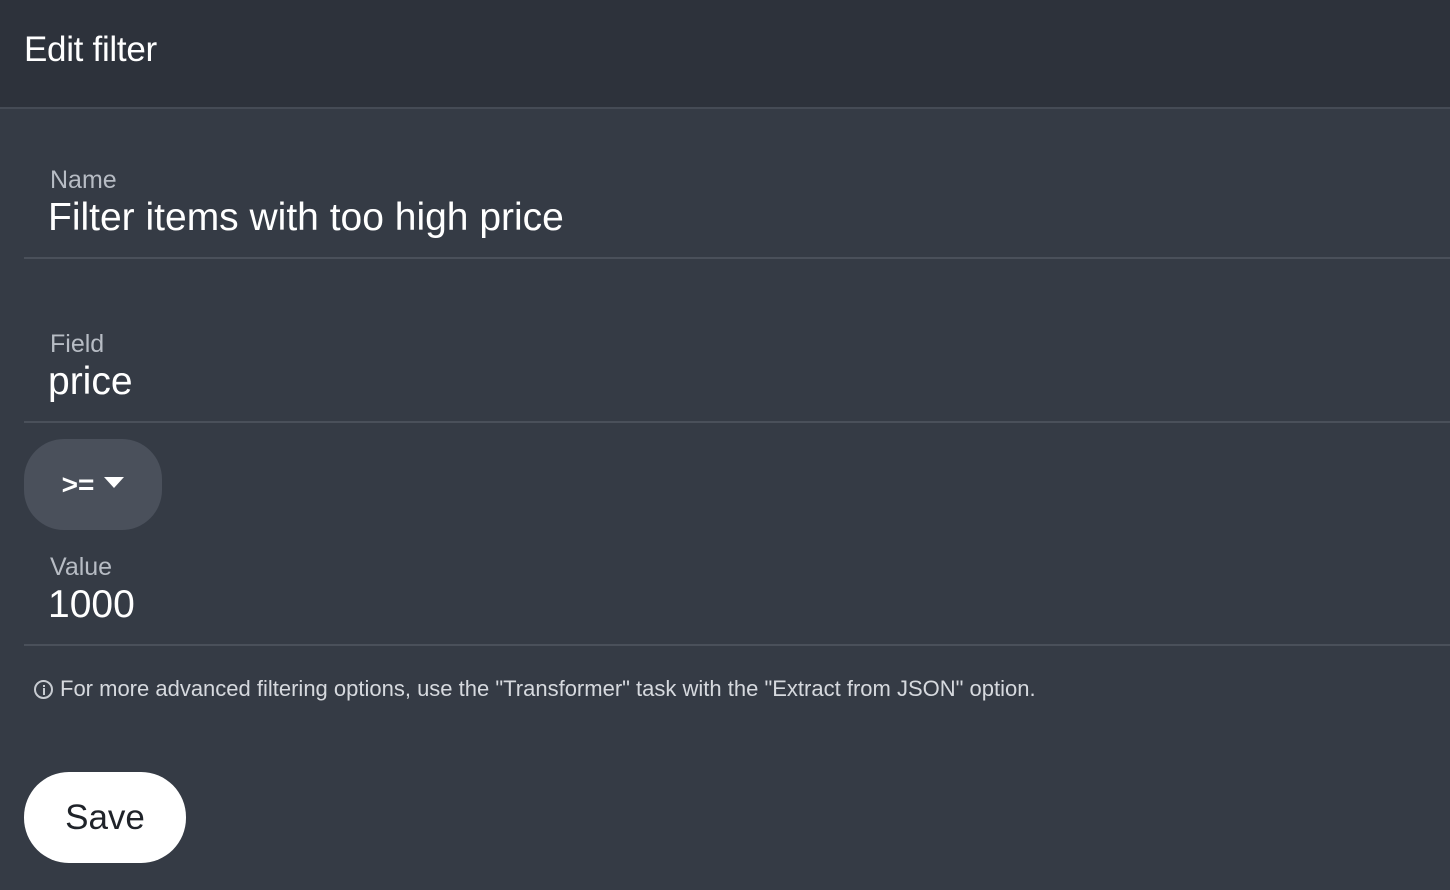 This screenshot has height=890, width=1450. Describe the element at coordinates (738, 218) in the screenshot. I see `name-input` at that location.